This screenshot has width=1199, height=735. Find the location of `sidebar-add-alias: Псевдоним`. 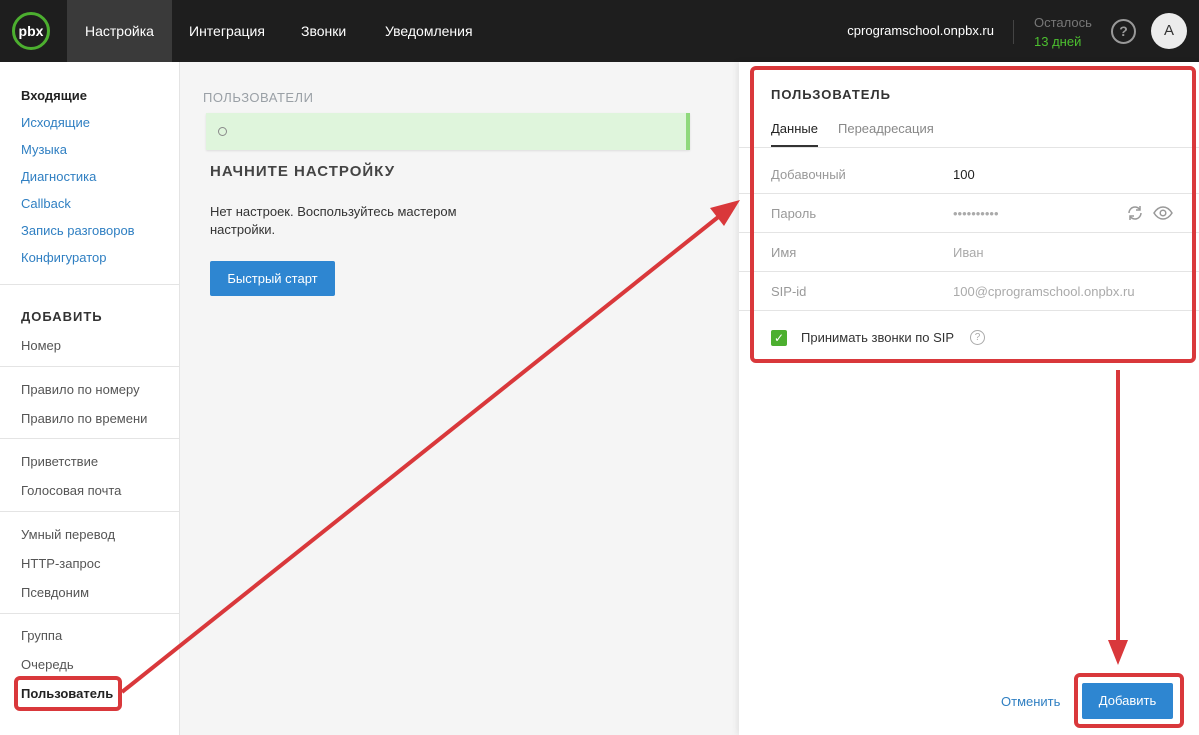

sidebar-add-alias: Псевдоним is located at coordinates (55, 592).